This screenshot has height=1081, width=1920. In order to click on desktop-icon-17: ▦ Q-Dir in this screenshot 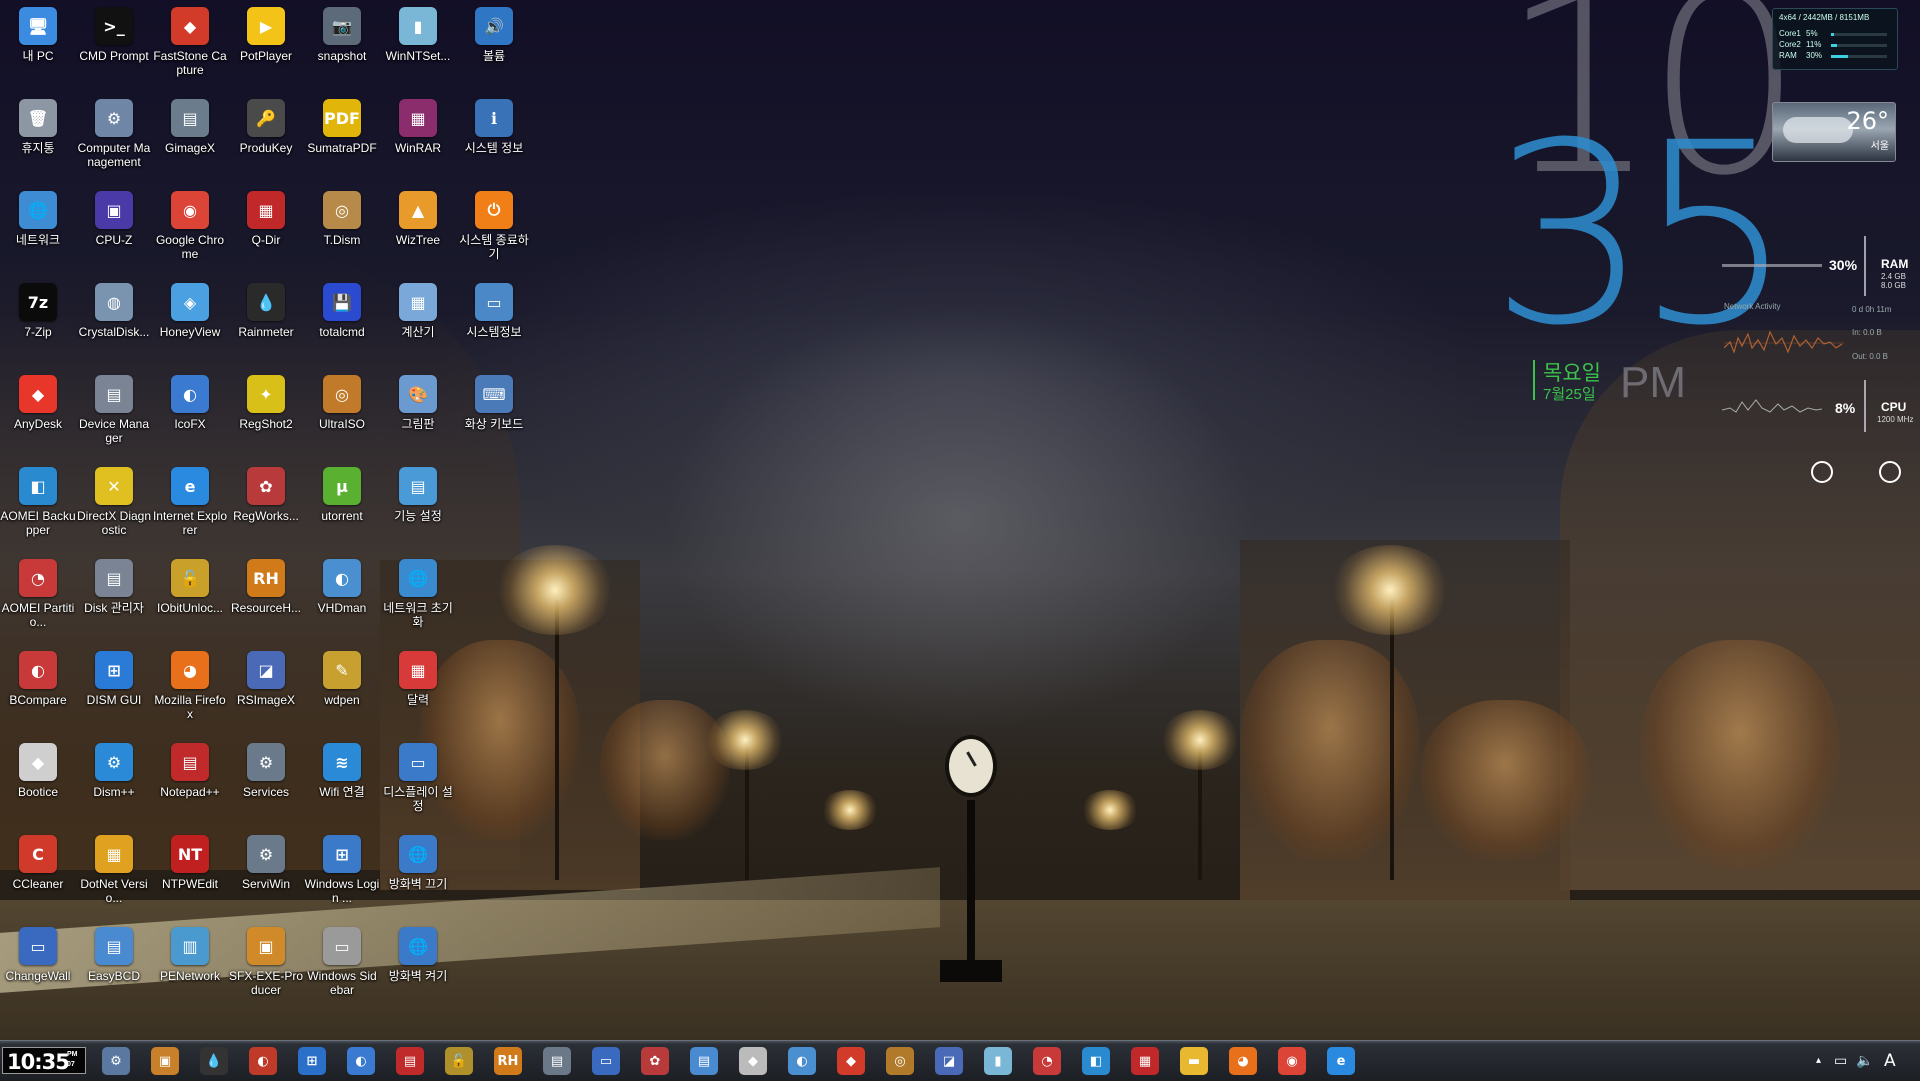, I will do `click(266, 233)`.